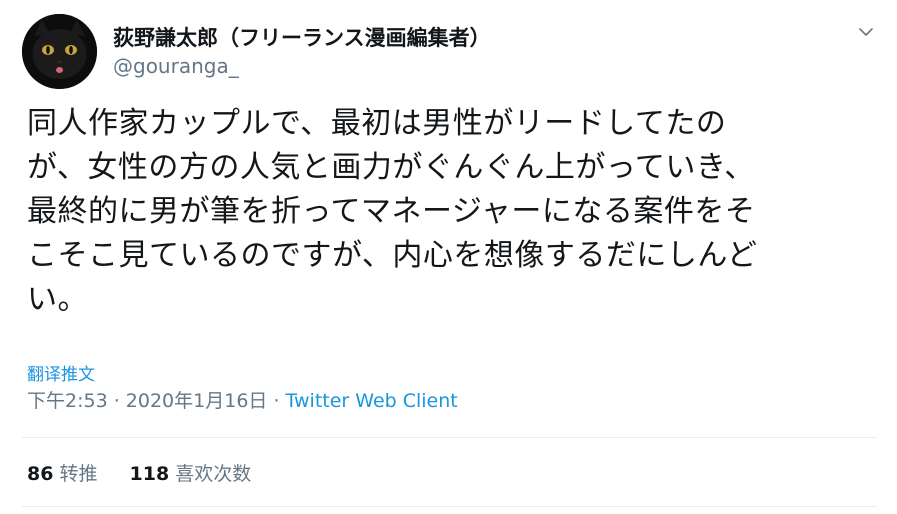 This screenshot has height=514, width=897. What do you see at coordinates (377, 123) in the screenshot?
I see `tweet-text-line: 同人作家カップルで、最初は男性がリードしてたの` at bounding box center [377, 123].